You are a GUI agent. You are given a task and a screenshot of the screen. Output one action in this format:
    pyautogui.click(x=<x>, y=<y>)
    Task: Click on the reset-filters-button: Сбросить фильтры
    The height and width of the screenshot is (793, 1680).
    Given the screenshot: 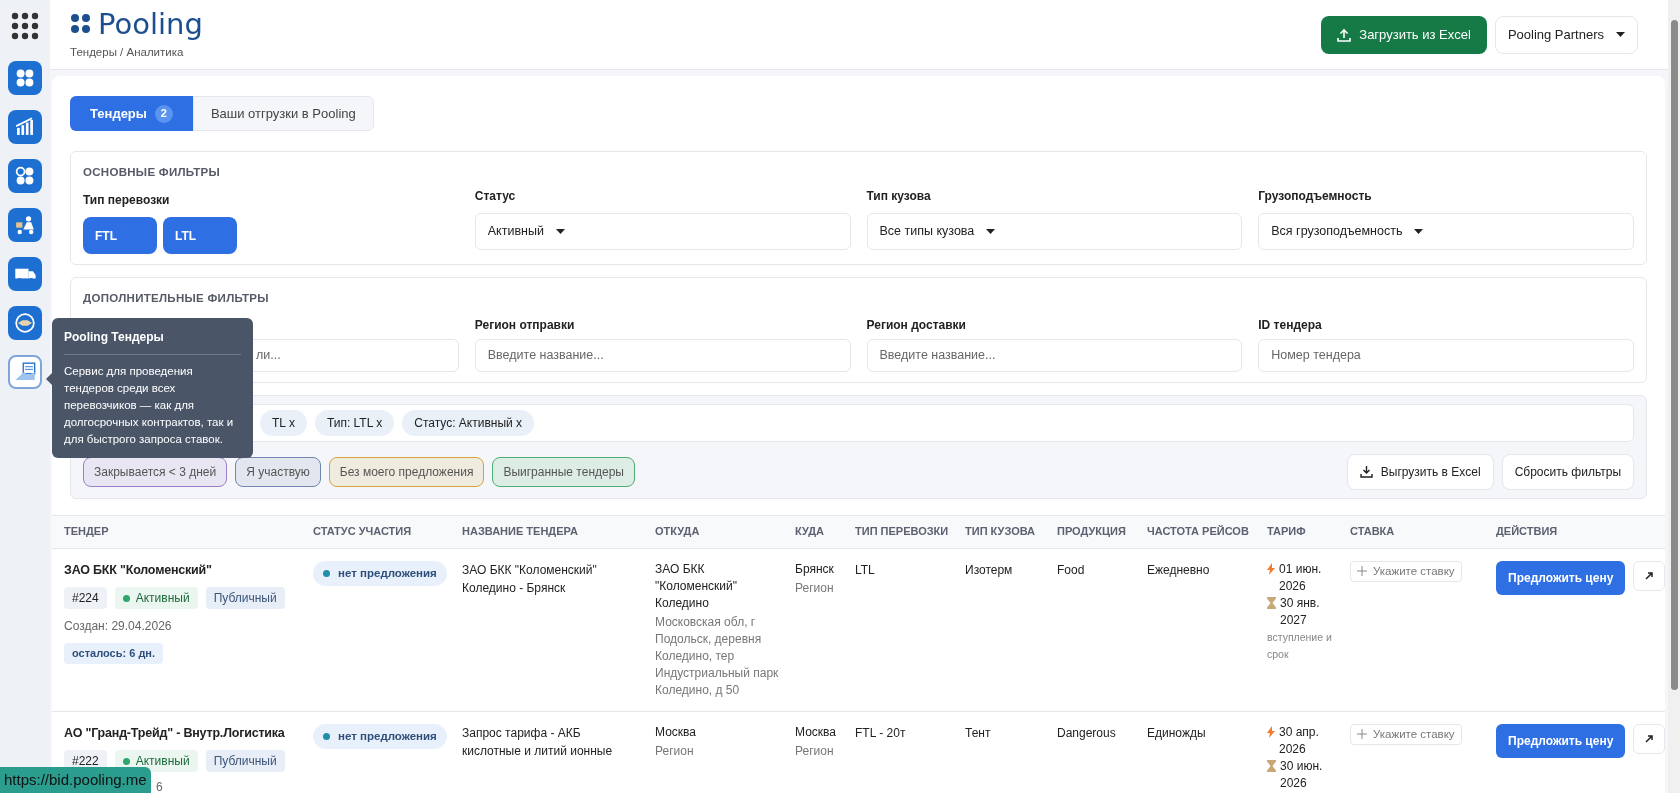 What is the action you would take?
    pyautogui.click(x=1567, y=471)
    